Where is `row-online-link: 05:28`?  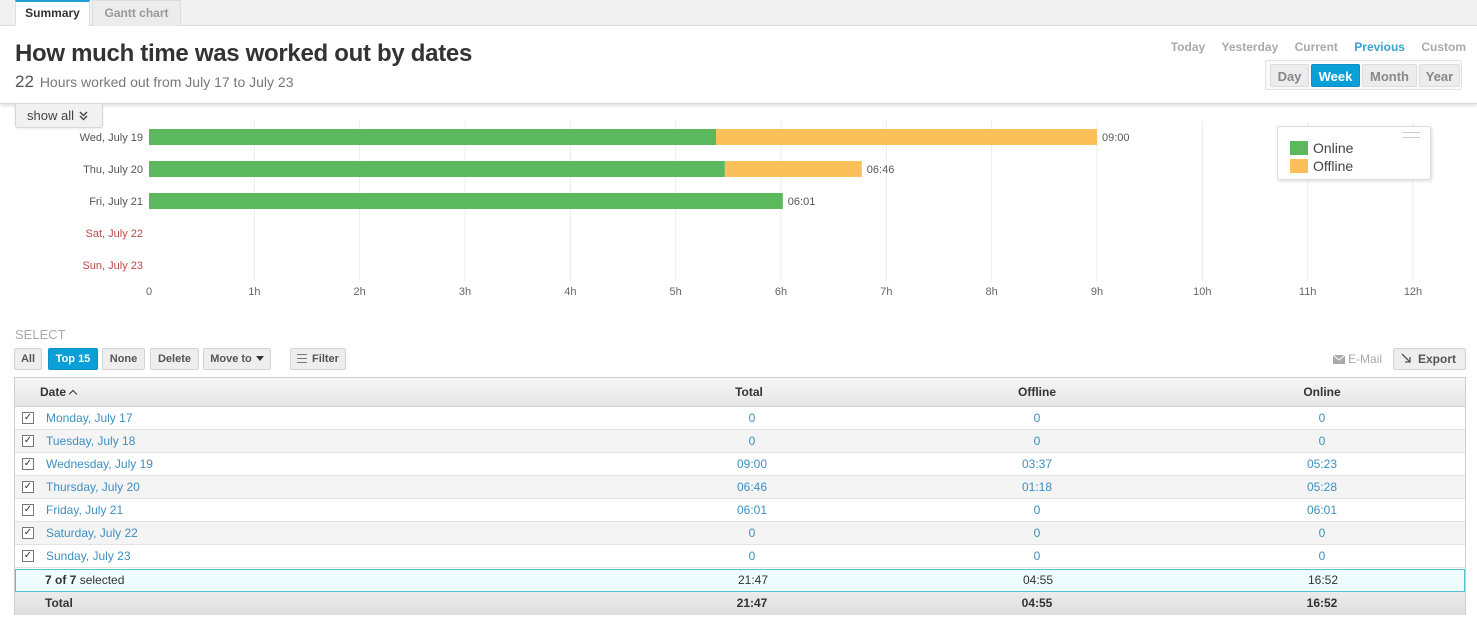
row-online-link: 05:28 is located at coordinates (1322, 487).